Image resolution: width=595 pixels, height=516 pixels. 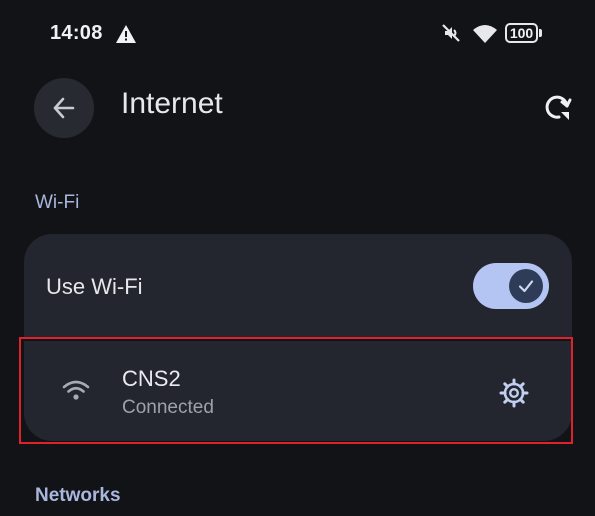 What do you see at coordinates (168, 407) in the screenshot?
I see `network-status: Connected` at bounding box center [168, 407].